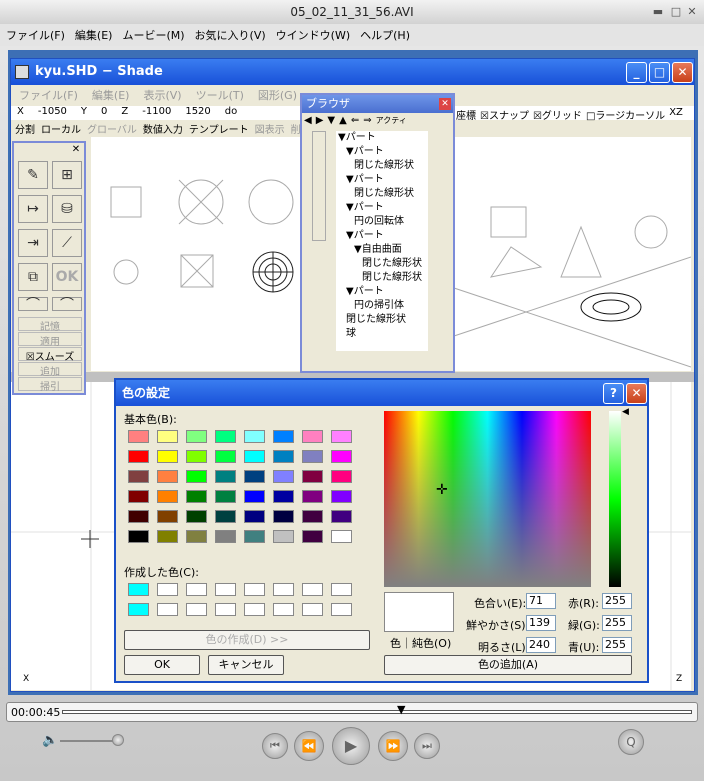  What do you see at coordinates (625, 412) in the screenshot?
I see `luminance-arrow-icon: ◀` at bounding box center [625, 412].